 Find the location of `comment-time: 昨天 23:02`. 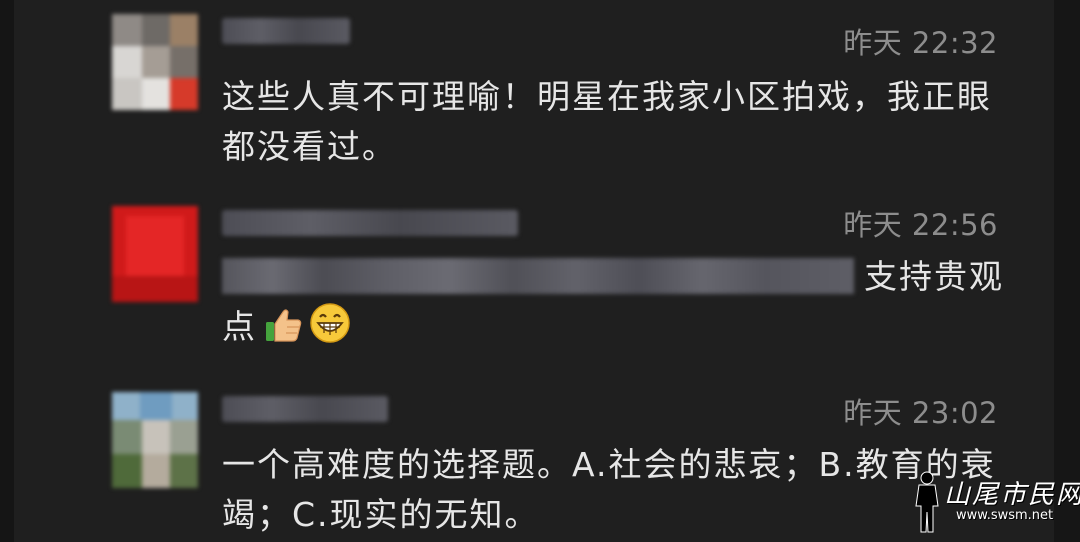

comment-time: 昨天 23:02 is located at coordinates (920, 413).